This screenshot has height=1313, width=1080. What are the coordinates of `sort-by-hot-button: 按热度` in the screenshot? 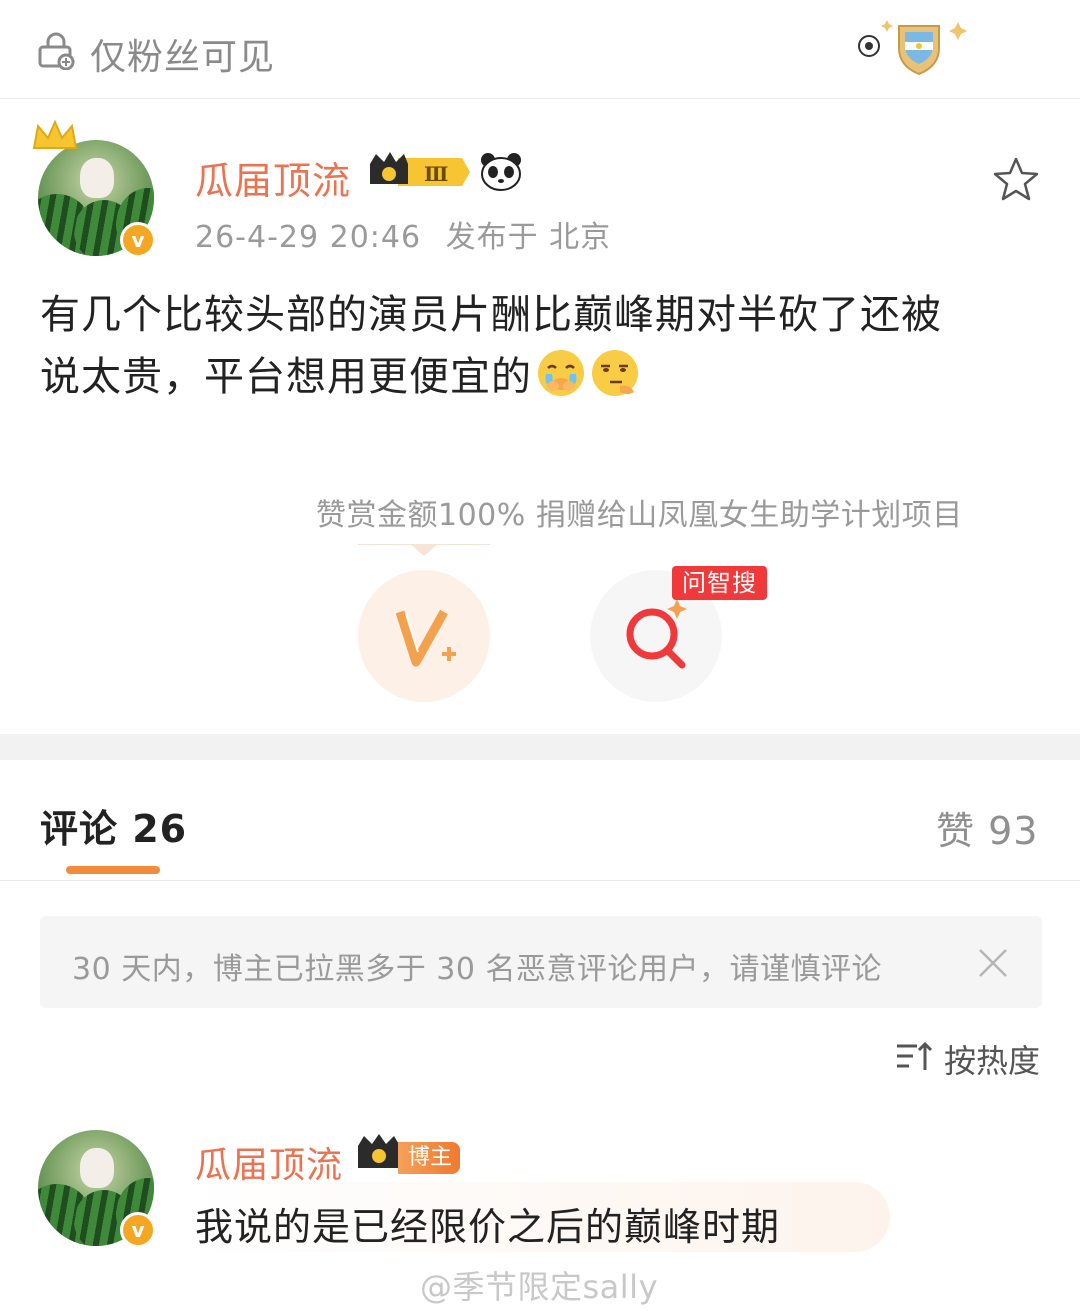 It's located at (992, 1059).